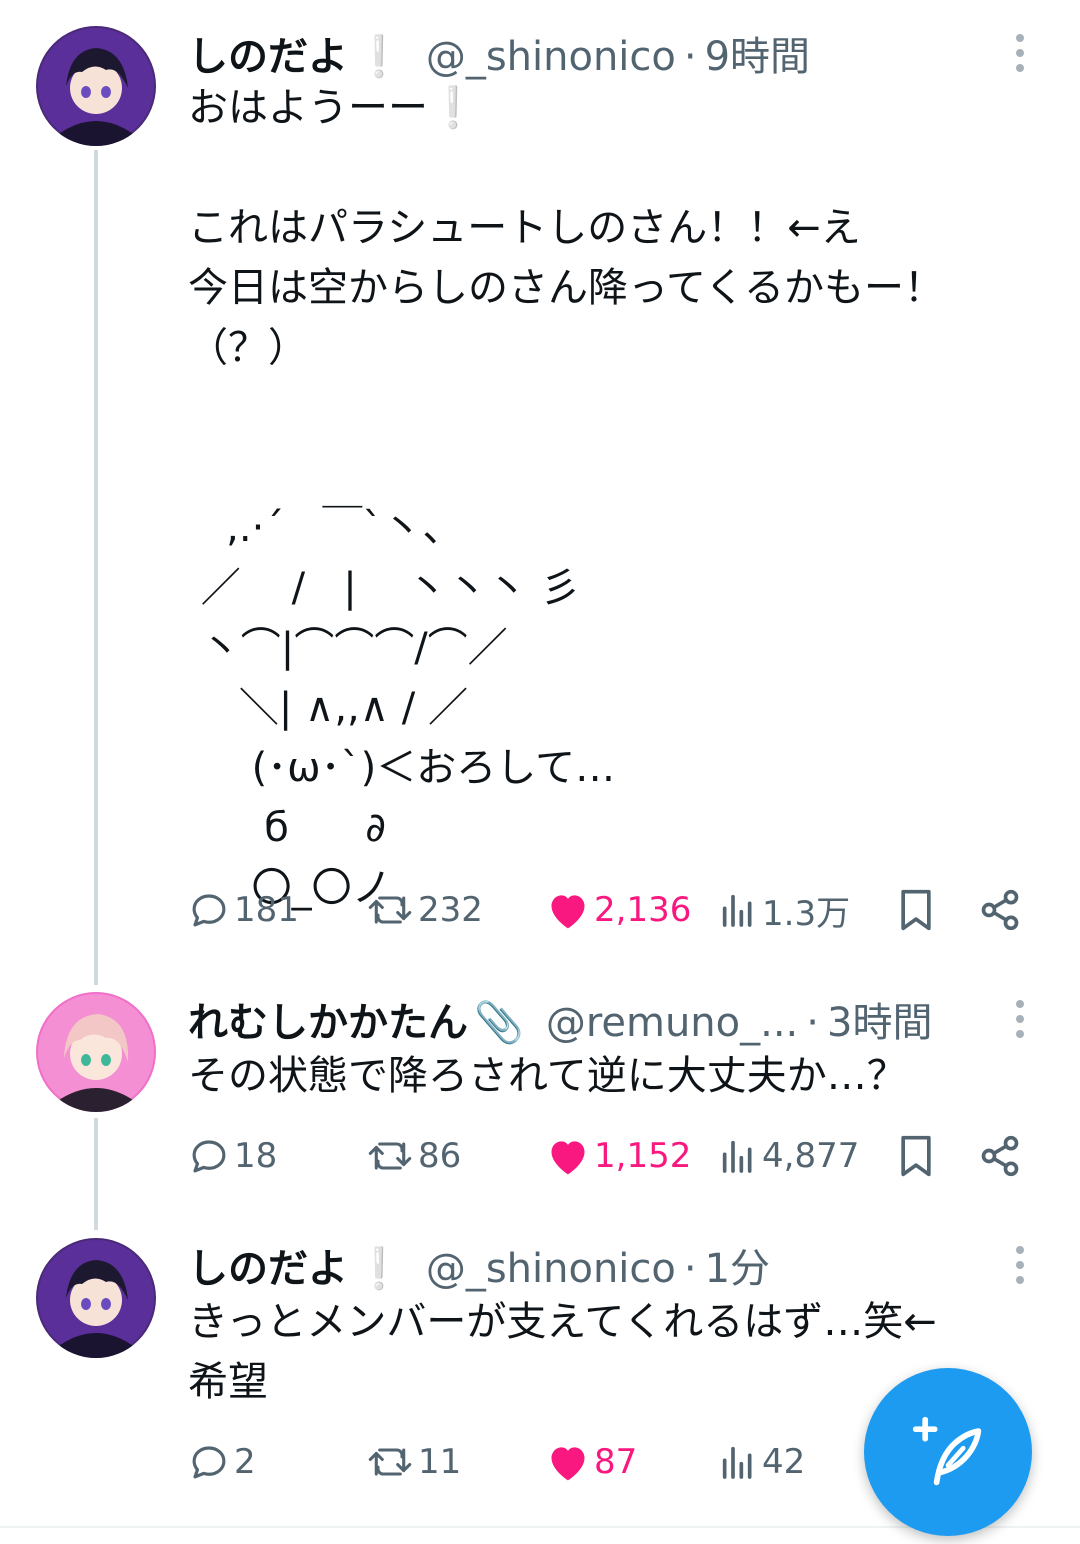 The image size is (1080, 1544). I want to click on tweet-header: れむしかかたん 📎 @remuno_... · 3時間, so click(560, 1019).